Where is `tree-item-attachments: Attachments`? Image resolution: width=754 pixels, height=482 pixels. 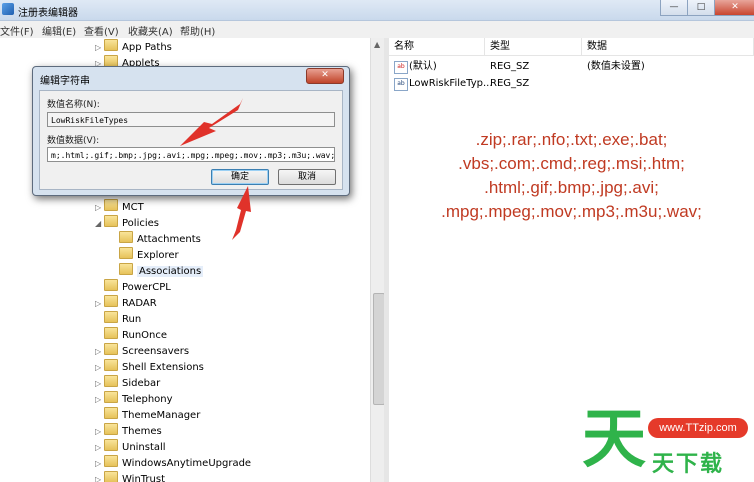 tree-item-attachments: Attachments is located at coordinates (155, 239).